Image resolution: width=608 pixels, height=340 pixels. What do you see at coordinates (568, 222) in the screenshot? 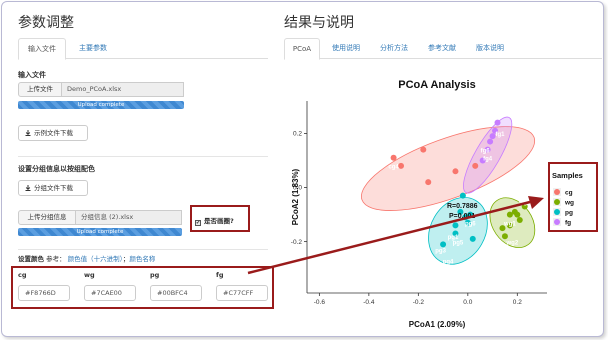
I see `legend-label-fg: fg` at bounding box center [568, 222].